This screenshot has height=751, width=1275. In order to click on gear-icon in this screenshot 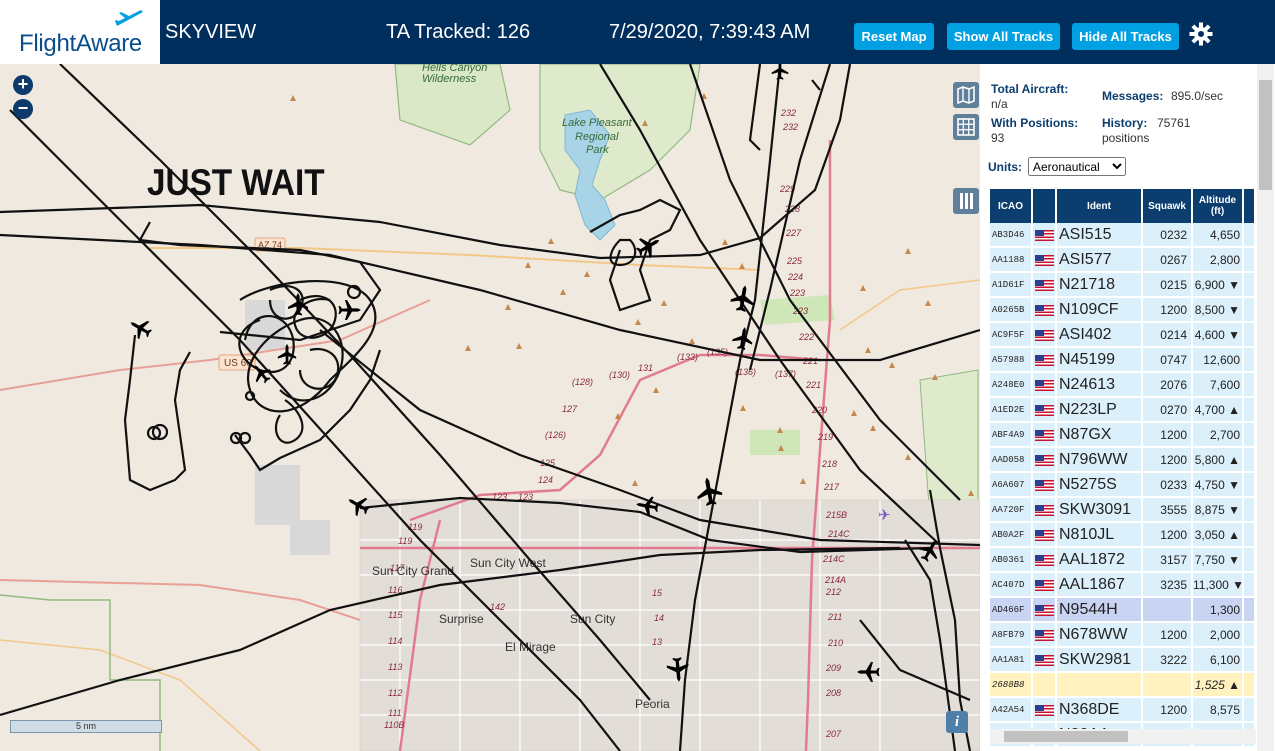, I will do `click(1201, 34)`.